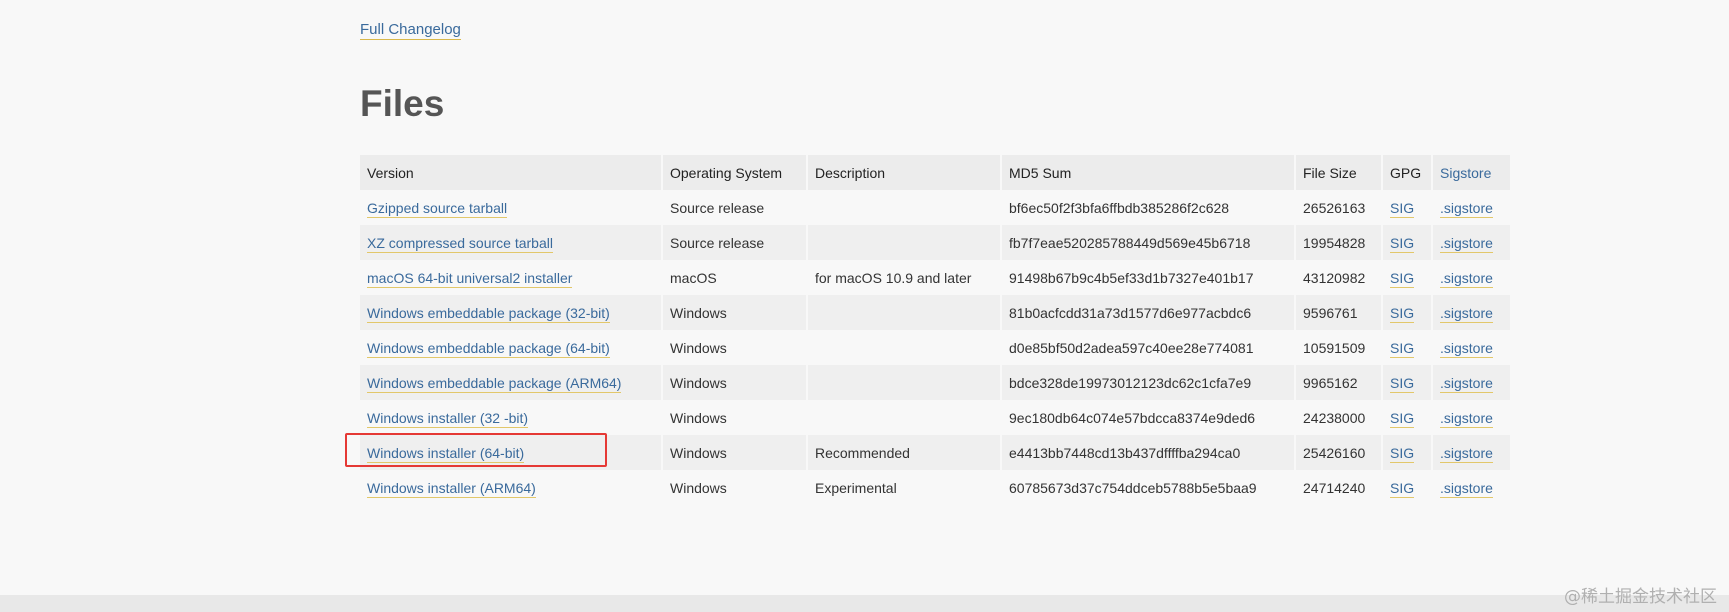 This screenshot has width=1729, height=612. I want to click on description-cell: for macOS 10.9 and later, so click(904, 277).